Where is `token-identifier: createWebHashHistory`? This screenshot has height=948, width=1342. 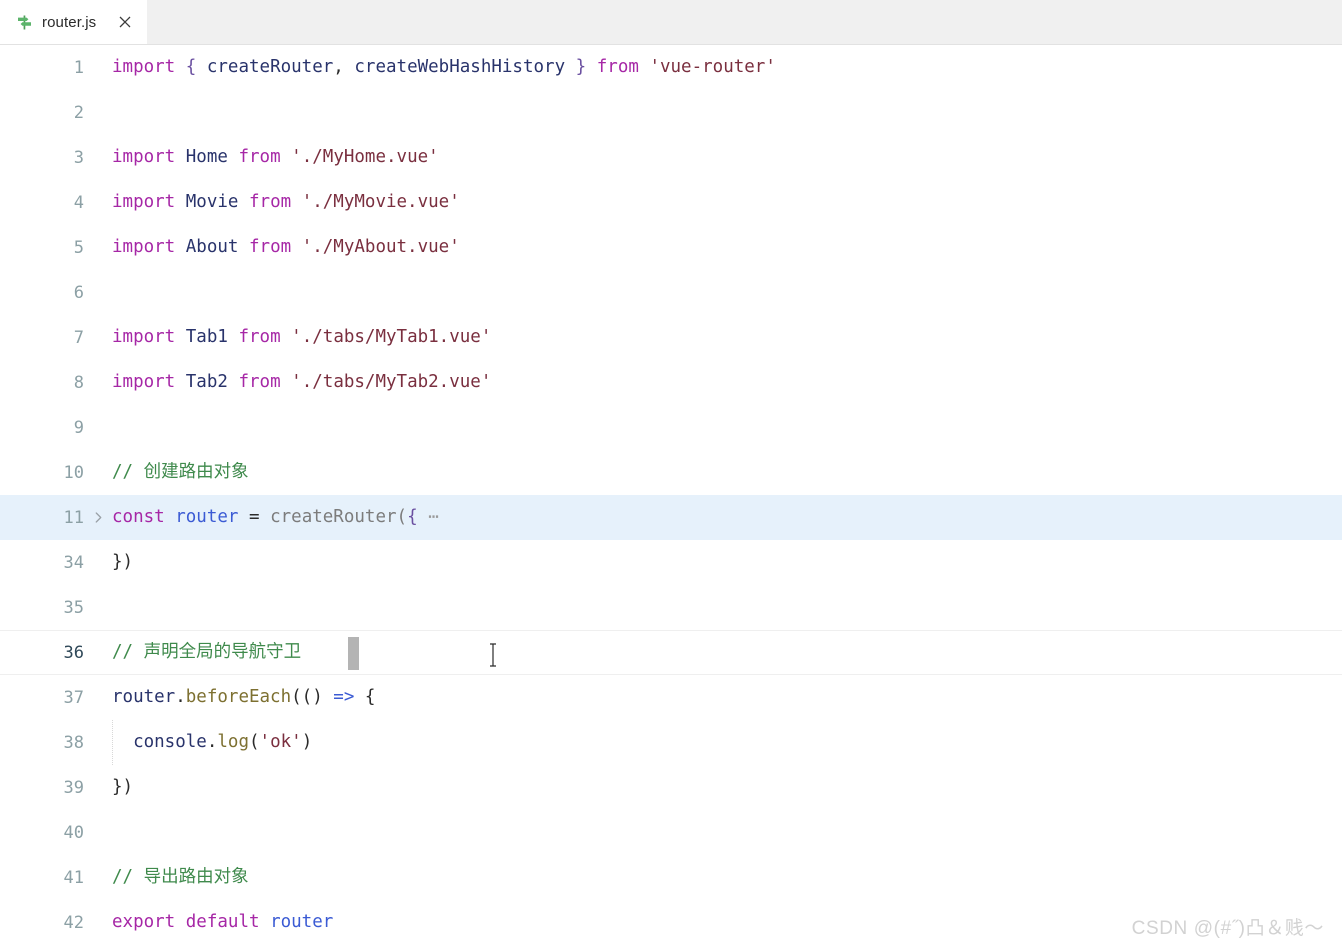
token-identifier: createWebHashHistory is located at coordinates (460, 66).